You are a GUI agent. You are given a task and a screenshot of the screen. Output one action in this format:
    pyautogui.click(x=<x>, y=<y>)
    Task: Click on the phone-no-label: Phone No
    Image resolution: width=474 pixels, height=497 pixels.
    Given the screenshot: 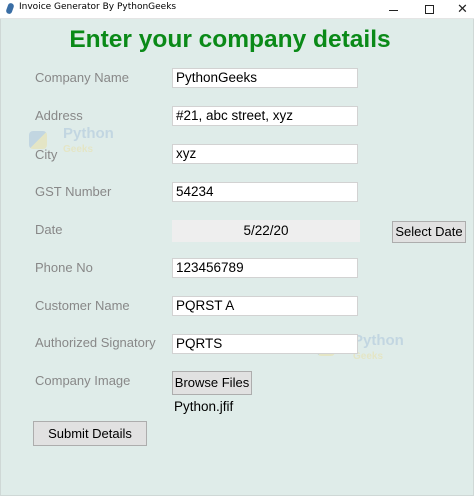 What is the action you would take?
    pyautogui.click(x=64, y=267)
    